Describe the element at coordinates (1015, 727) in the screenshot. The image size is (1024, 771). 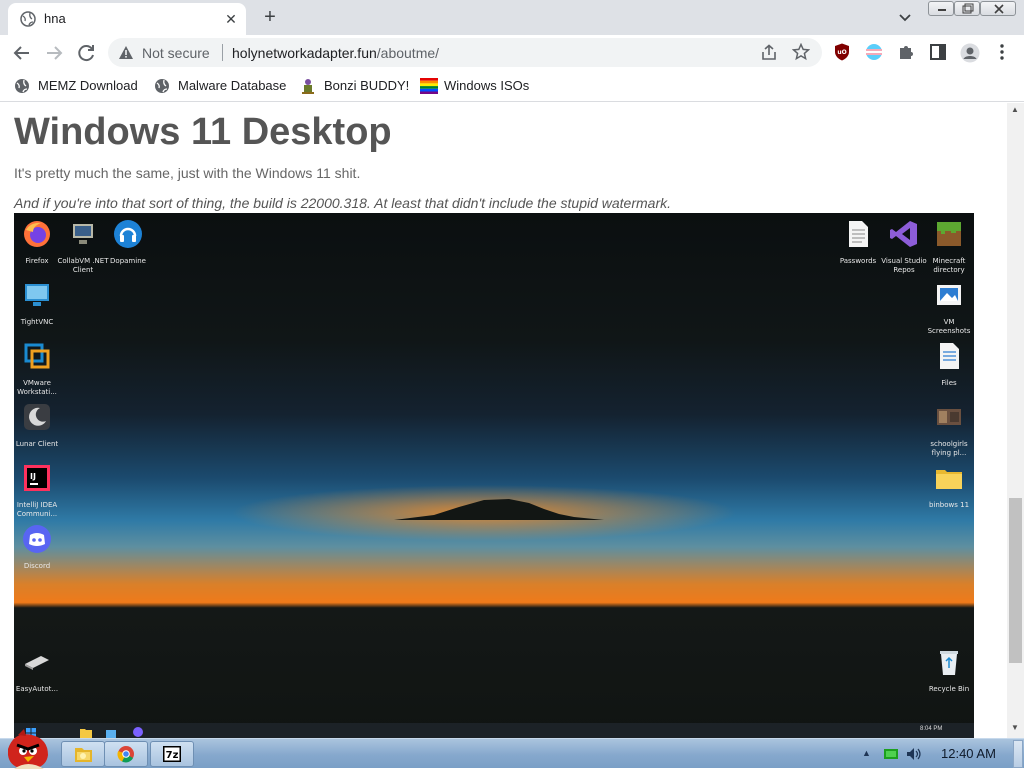
I see `scroll-down-arrow-icon: ▼` at that location.